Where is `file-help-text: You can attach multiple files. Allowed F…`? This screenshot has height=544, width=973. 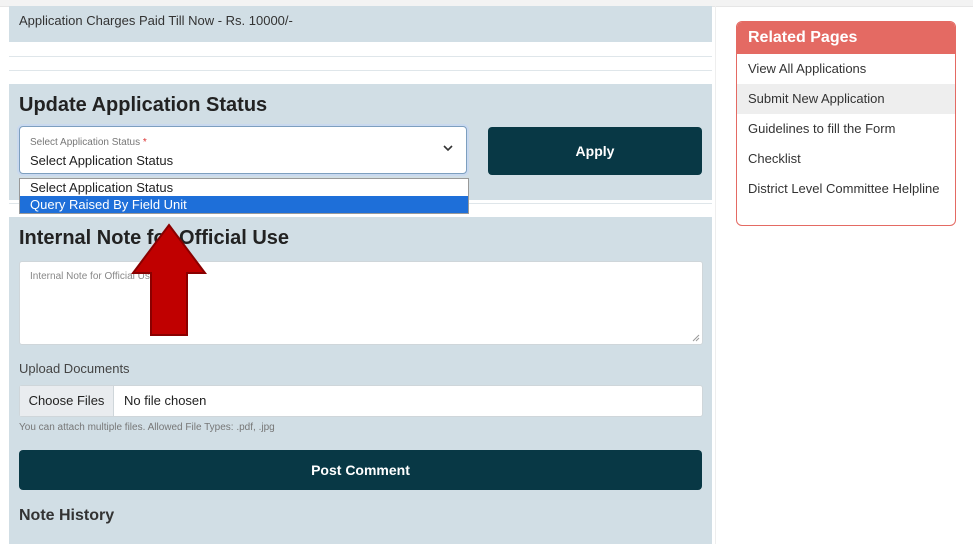
file-help-text: You can attach multiple files. Allowed F… is located at coordinates (147, 427).